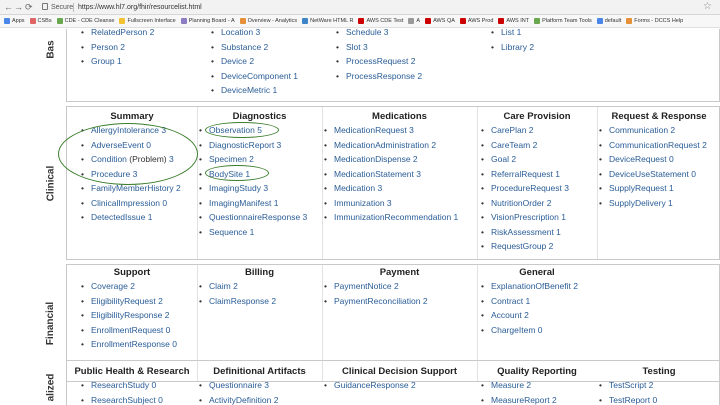 The height and width of the screenshot is (405, 720). I want to click on resource-link-eligibilityresponse: EligibilityResponse 2, so click(130, 315).